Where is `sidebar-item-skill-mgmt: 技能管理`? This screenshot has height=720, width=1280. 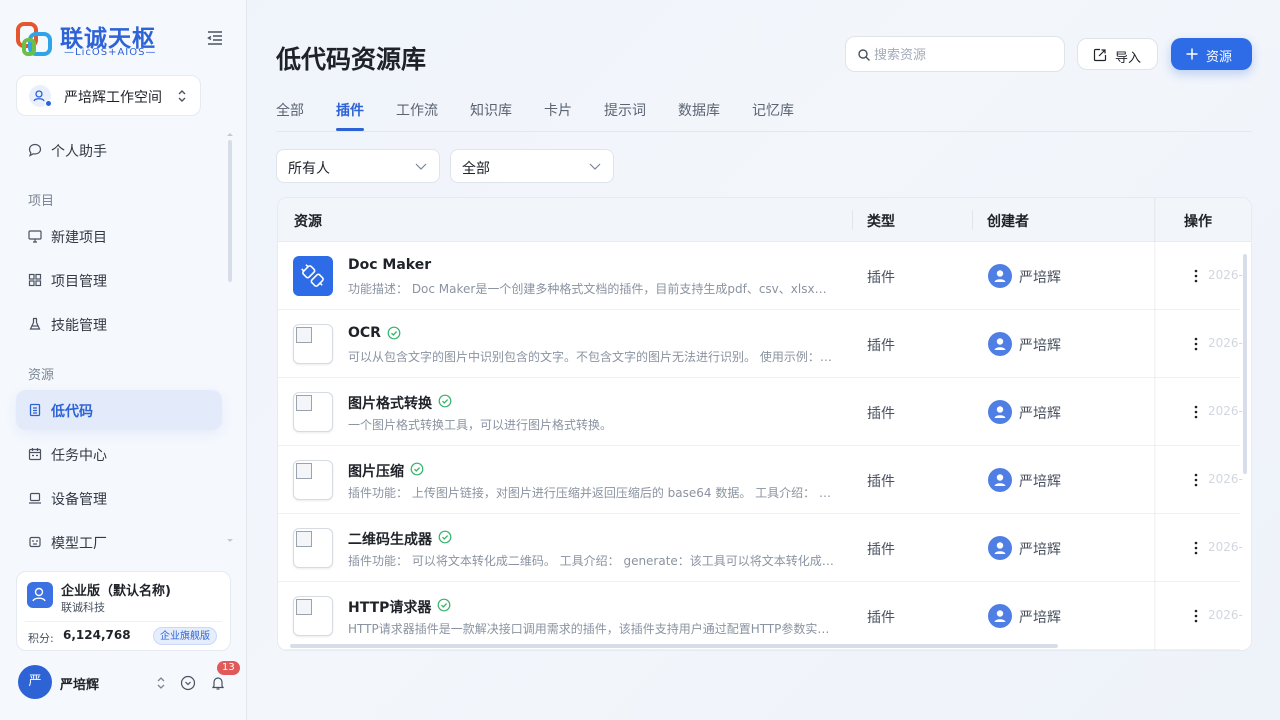 sidebar-item-skill-mgmt: 技能管理 is located at coordinates (119, 324).